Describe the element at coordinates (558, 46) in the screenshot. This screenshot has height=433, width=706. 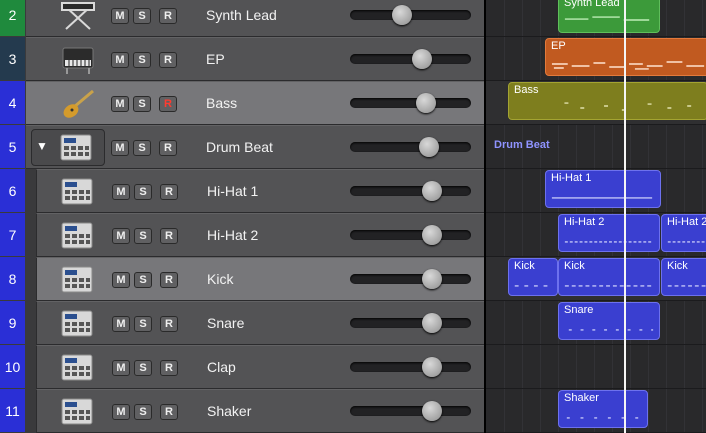
I see `region-label: EP` at that location.